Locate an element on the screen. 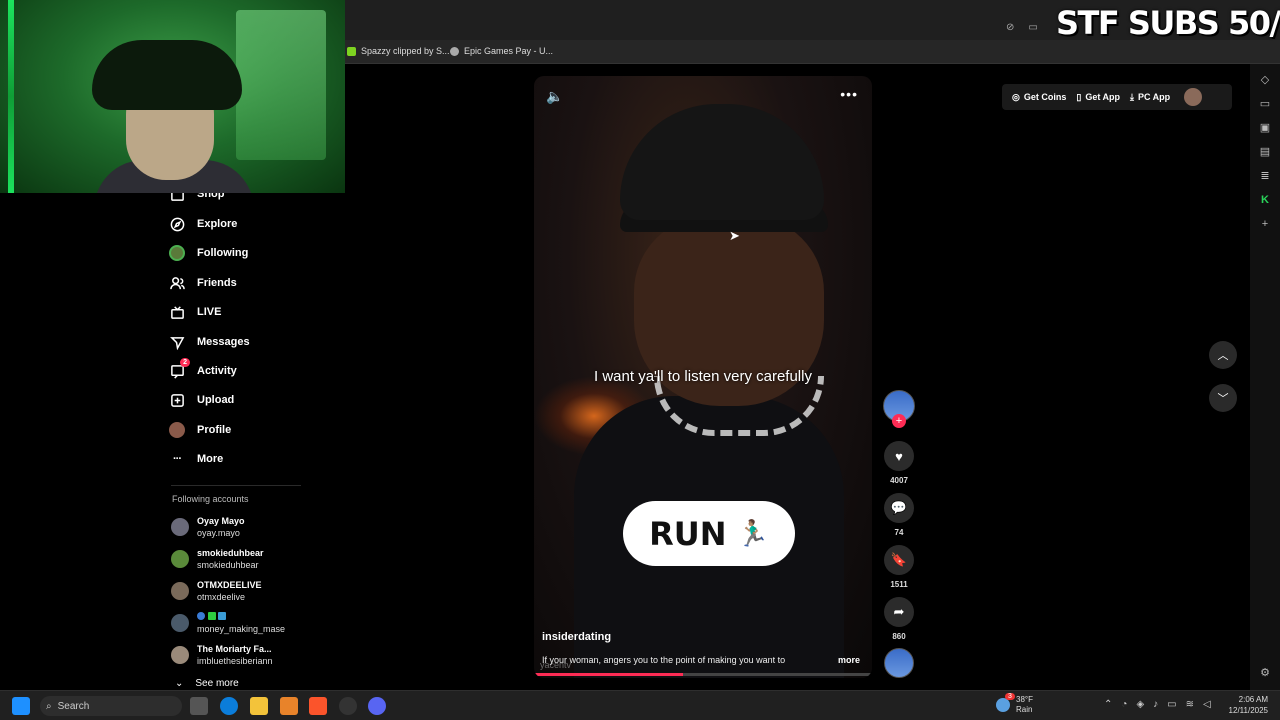 This screenshot has width=1280, height=720. speaker-icon: ◁ is located at coordinates (1207, 704).